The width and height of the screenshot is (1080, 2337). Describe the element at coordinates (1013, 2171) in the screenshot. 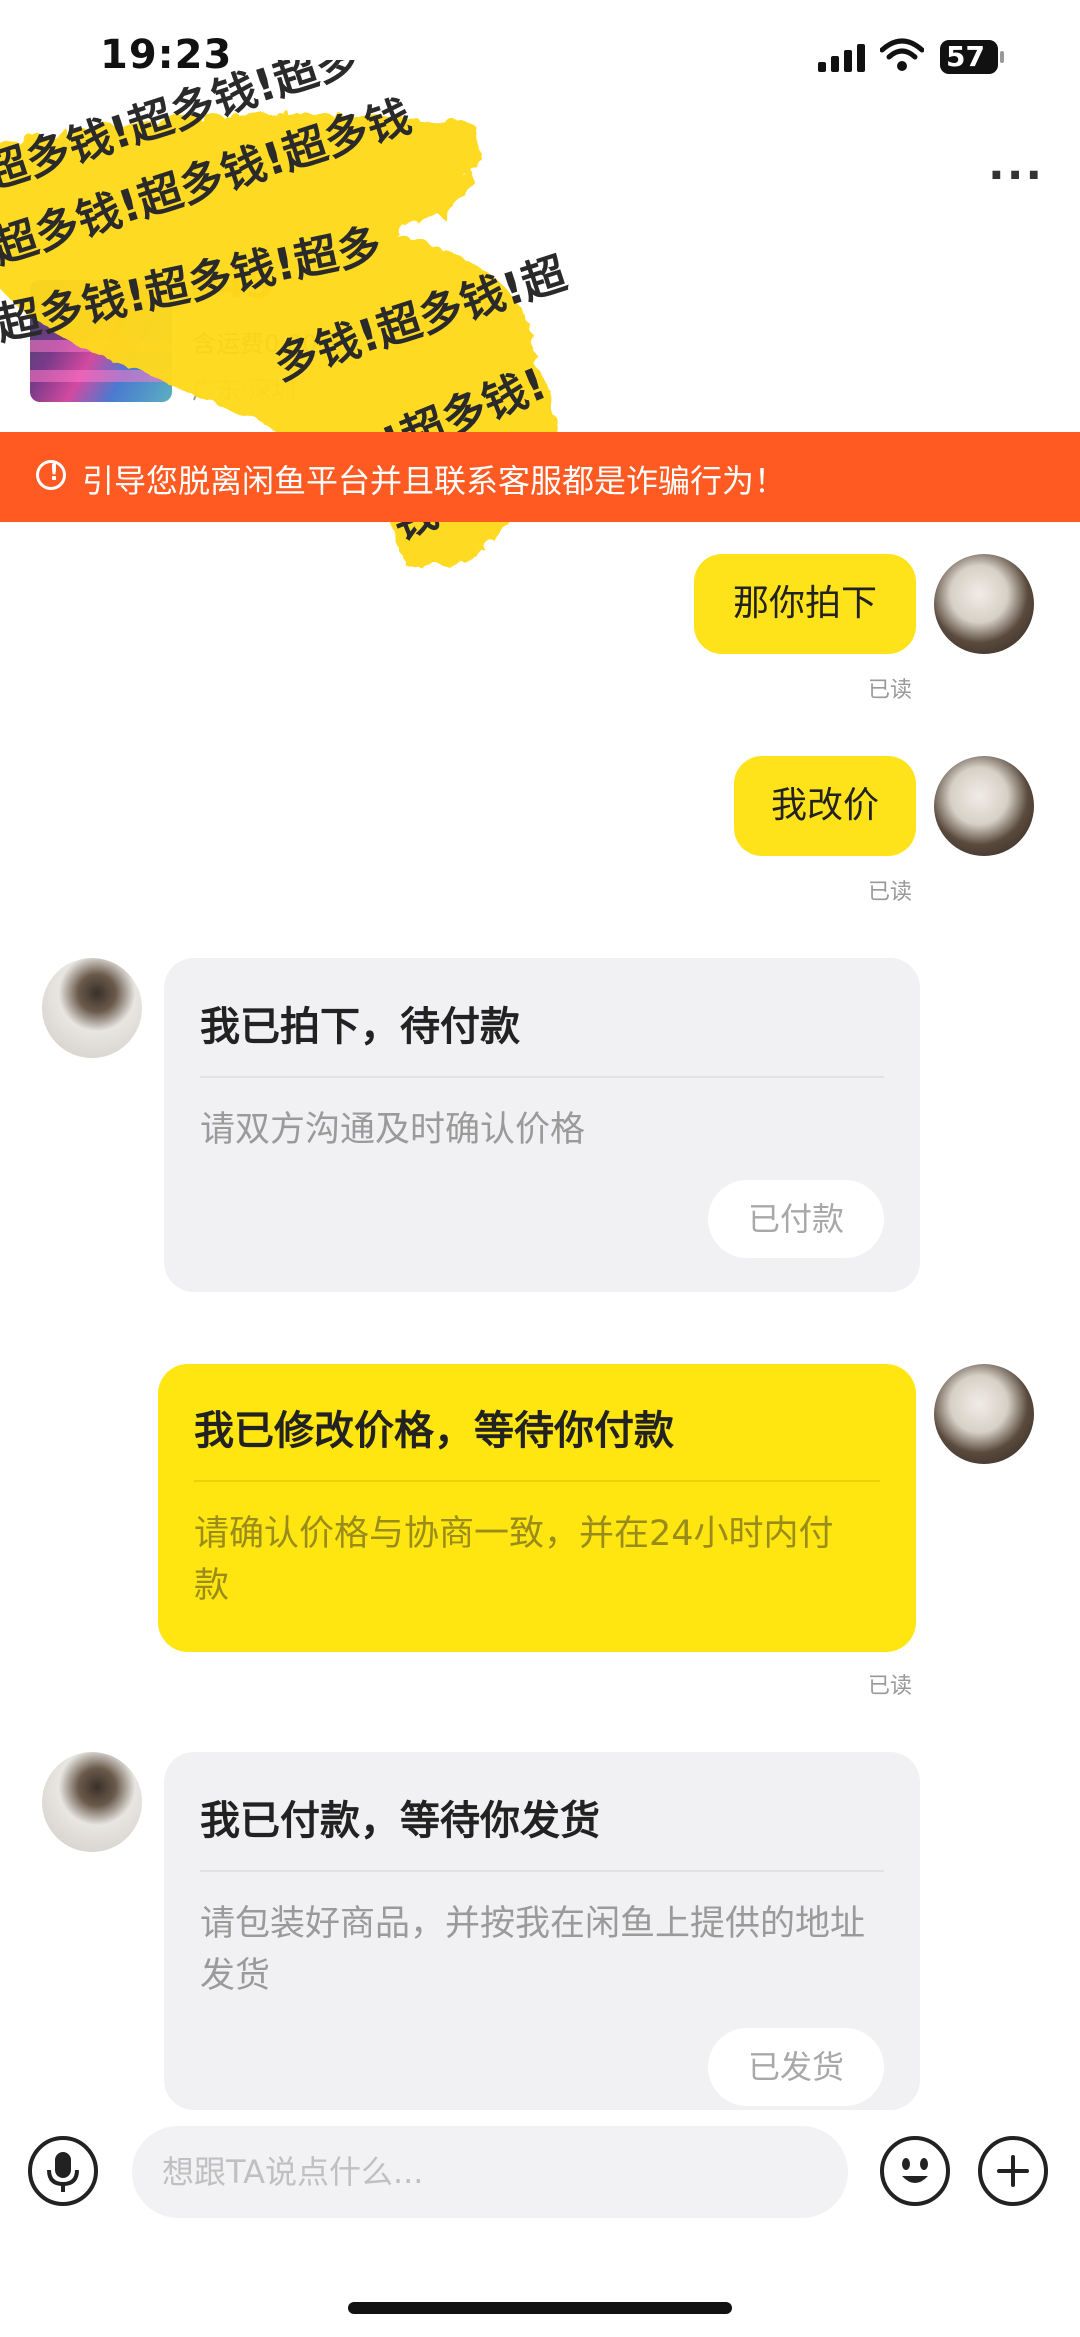

I see `plus-icon` at that location.